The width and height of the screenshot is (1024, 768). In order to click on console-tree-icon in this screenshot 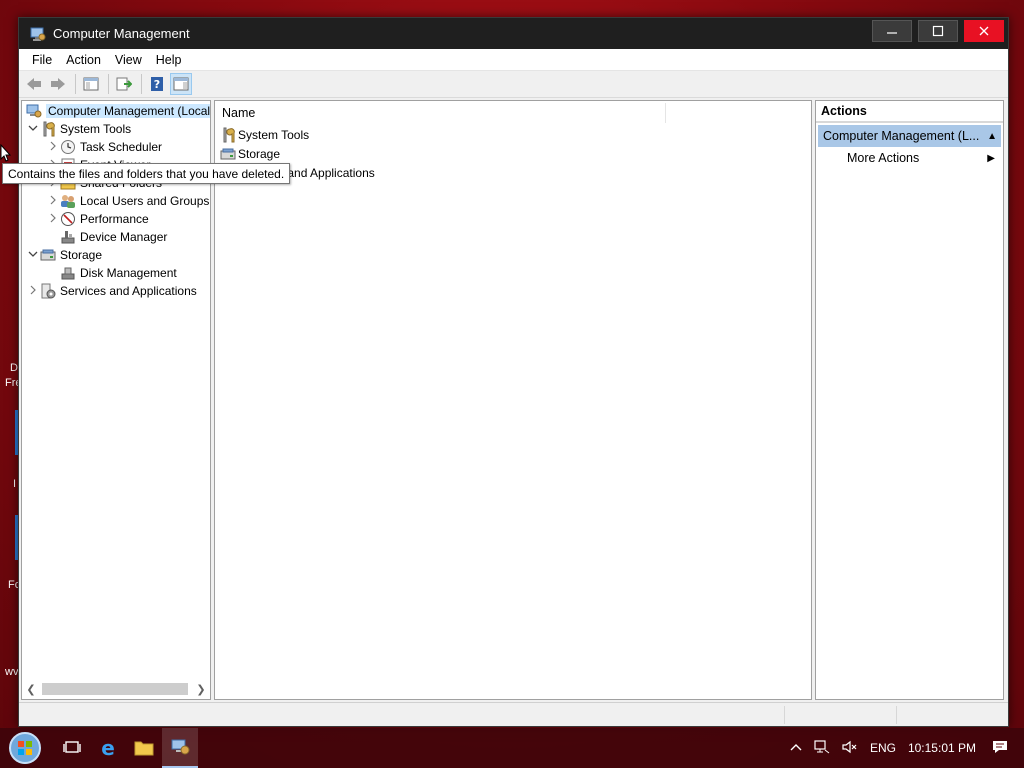, I will do `click(91, 84)`.